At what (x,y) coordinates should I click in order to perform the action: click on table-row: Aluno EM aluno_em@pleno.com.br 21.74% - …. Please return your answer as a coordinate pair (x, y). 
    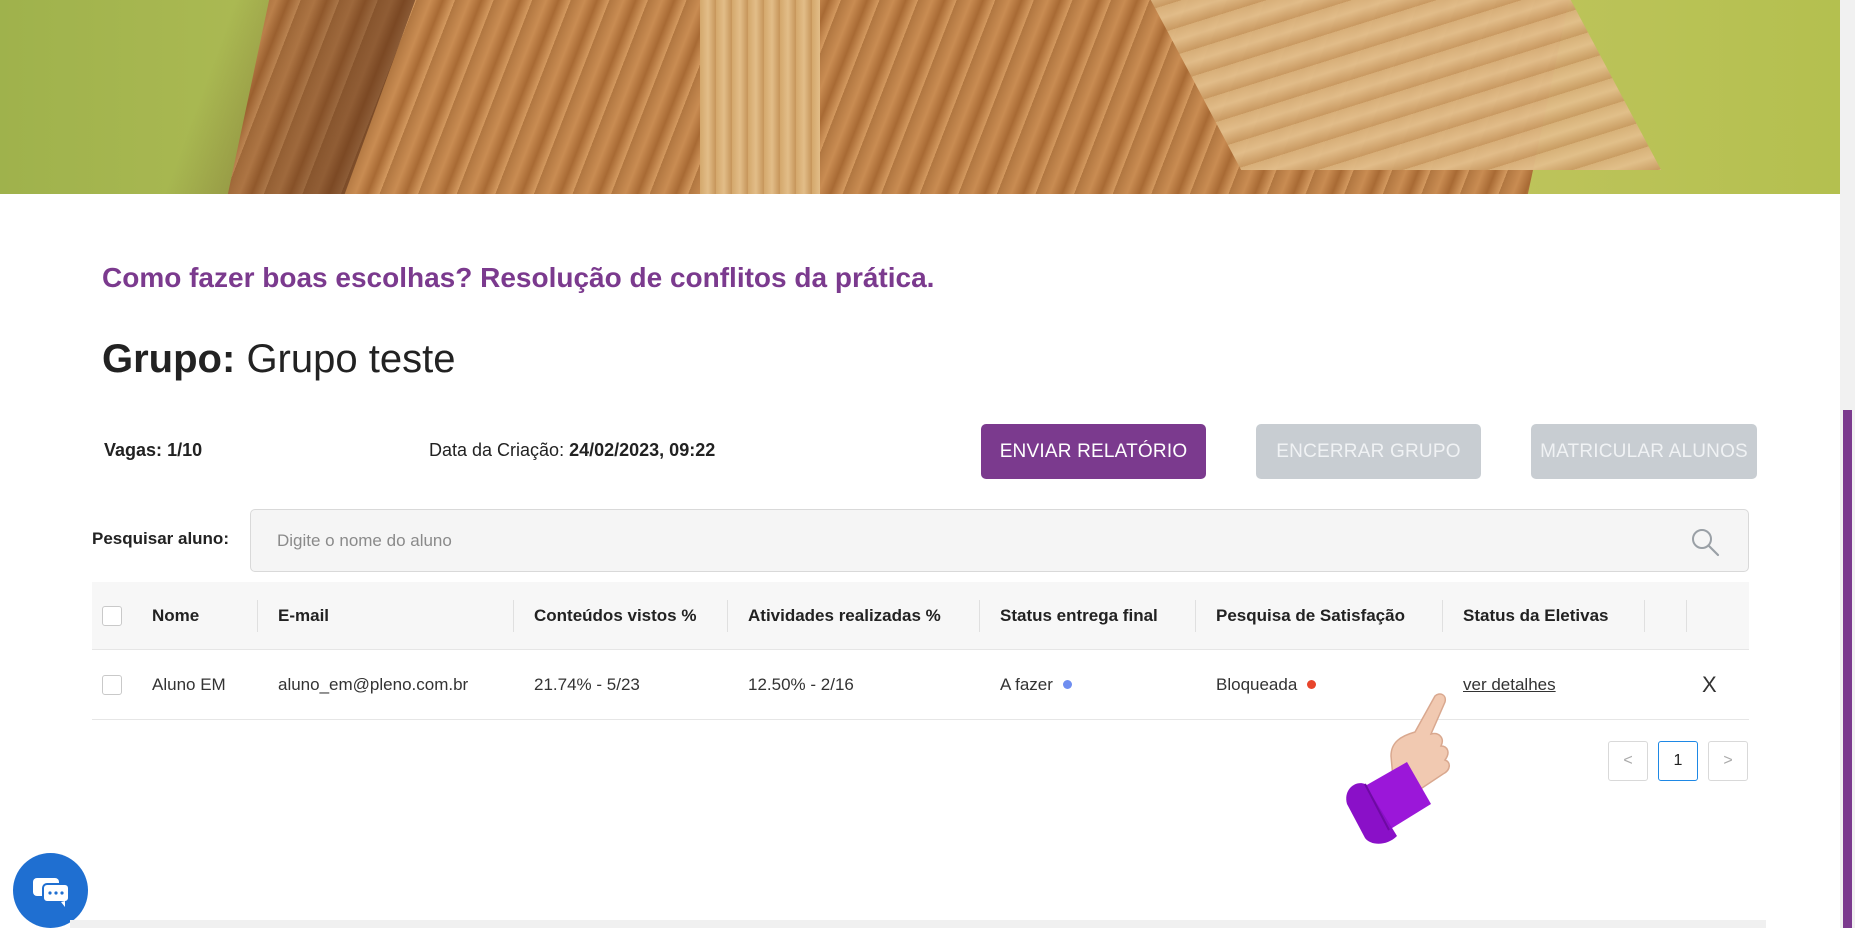
    Looking at the image, I should click on (920, 685).